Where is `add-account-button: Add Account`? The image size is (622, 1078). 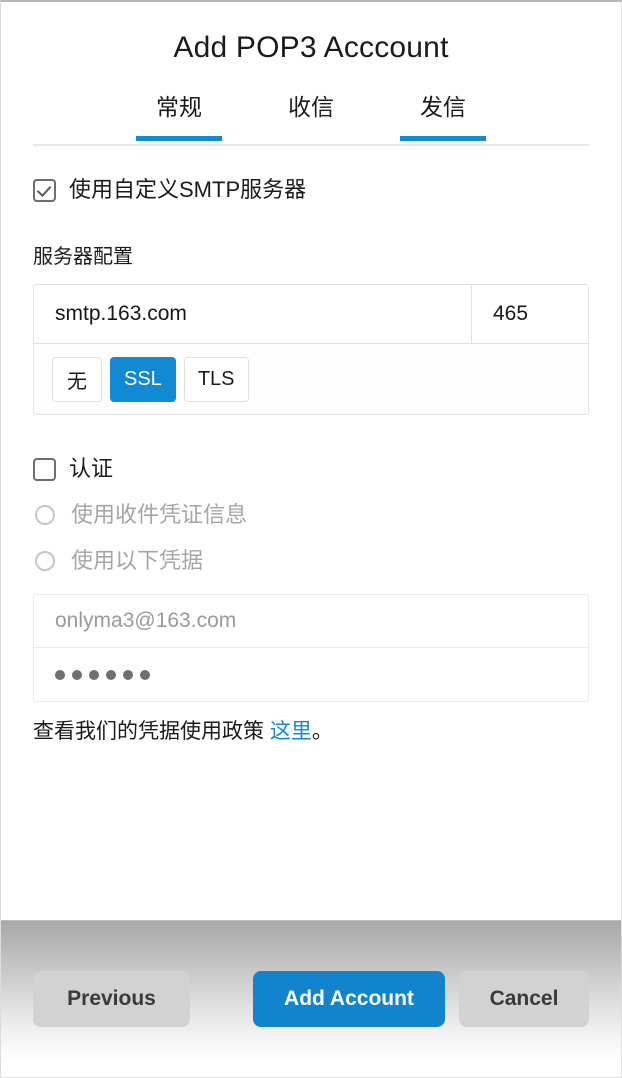 add-account-button: Add Account is located at coordinates (349, 999).